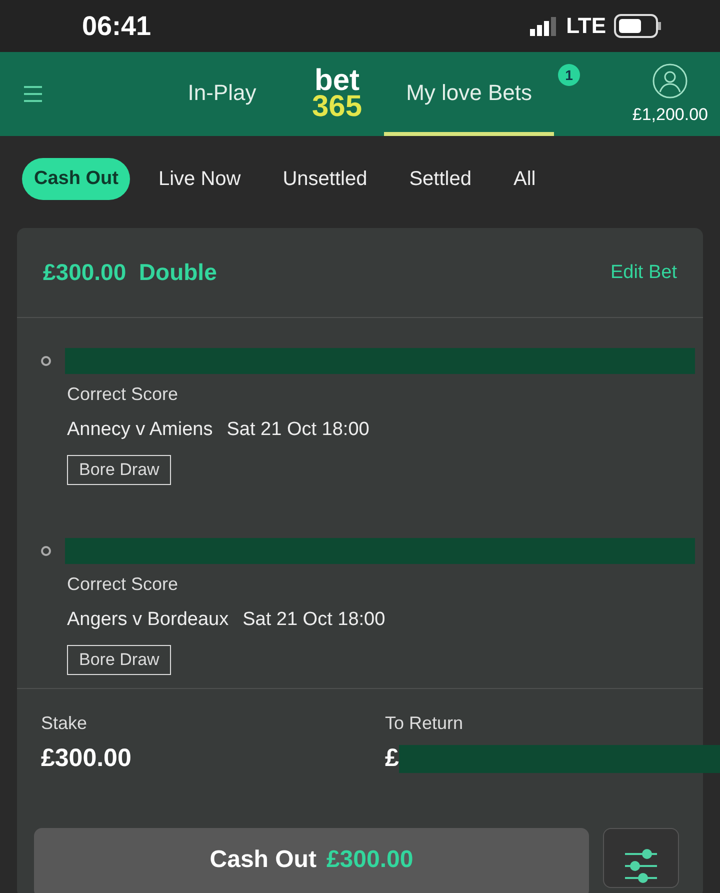 This screenshot has width=720, height=893. Describe the element at coordinates (325, 179) in the screenshot. I see `filter-tab: Unsettled` at that location.